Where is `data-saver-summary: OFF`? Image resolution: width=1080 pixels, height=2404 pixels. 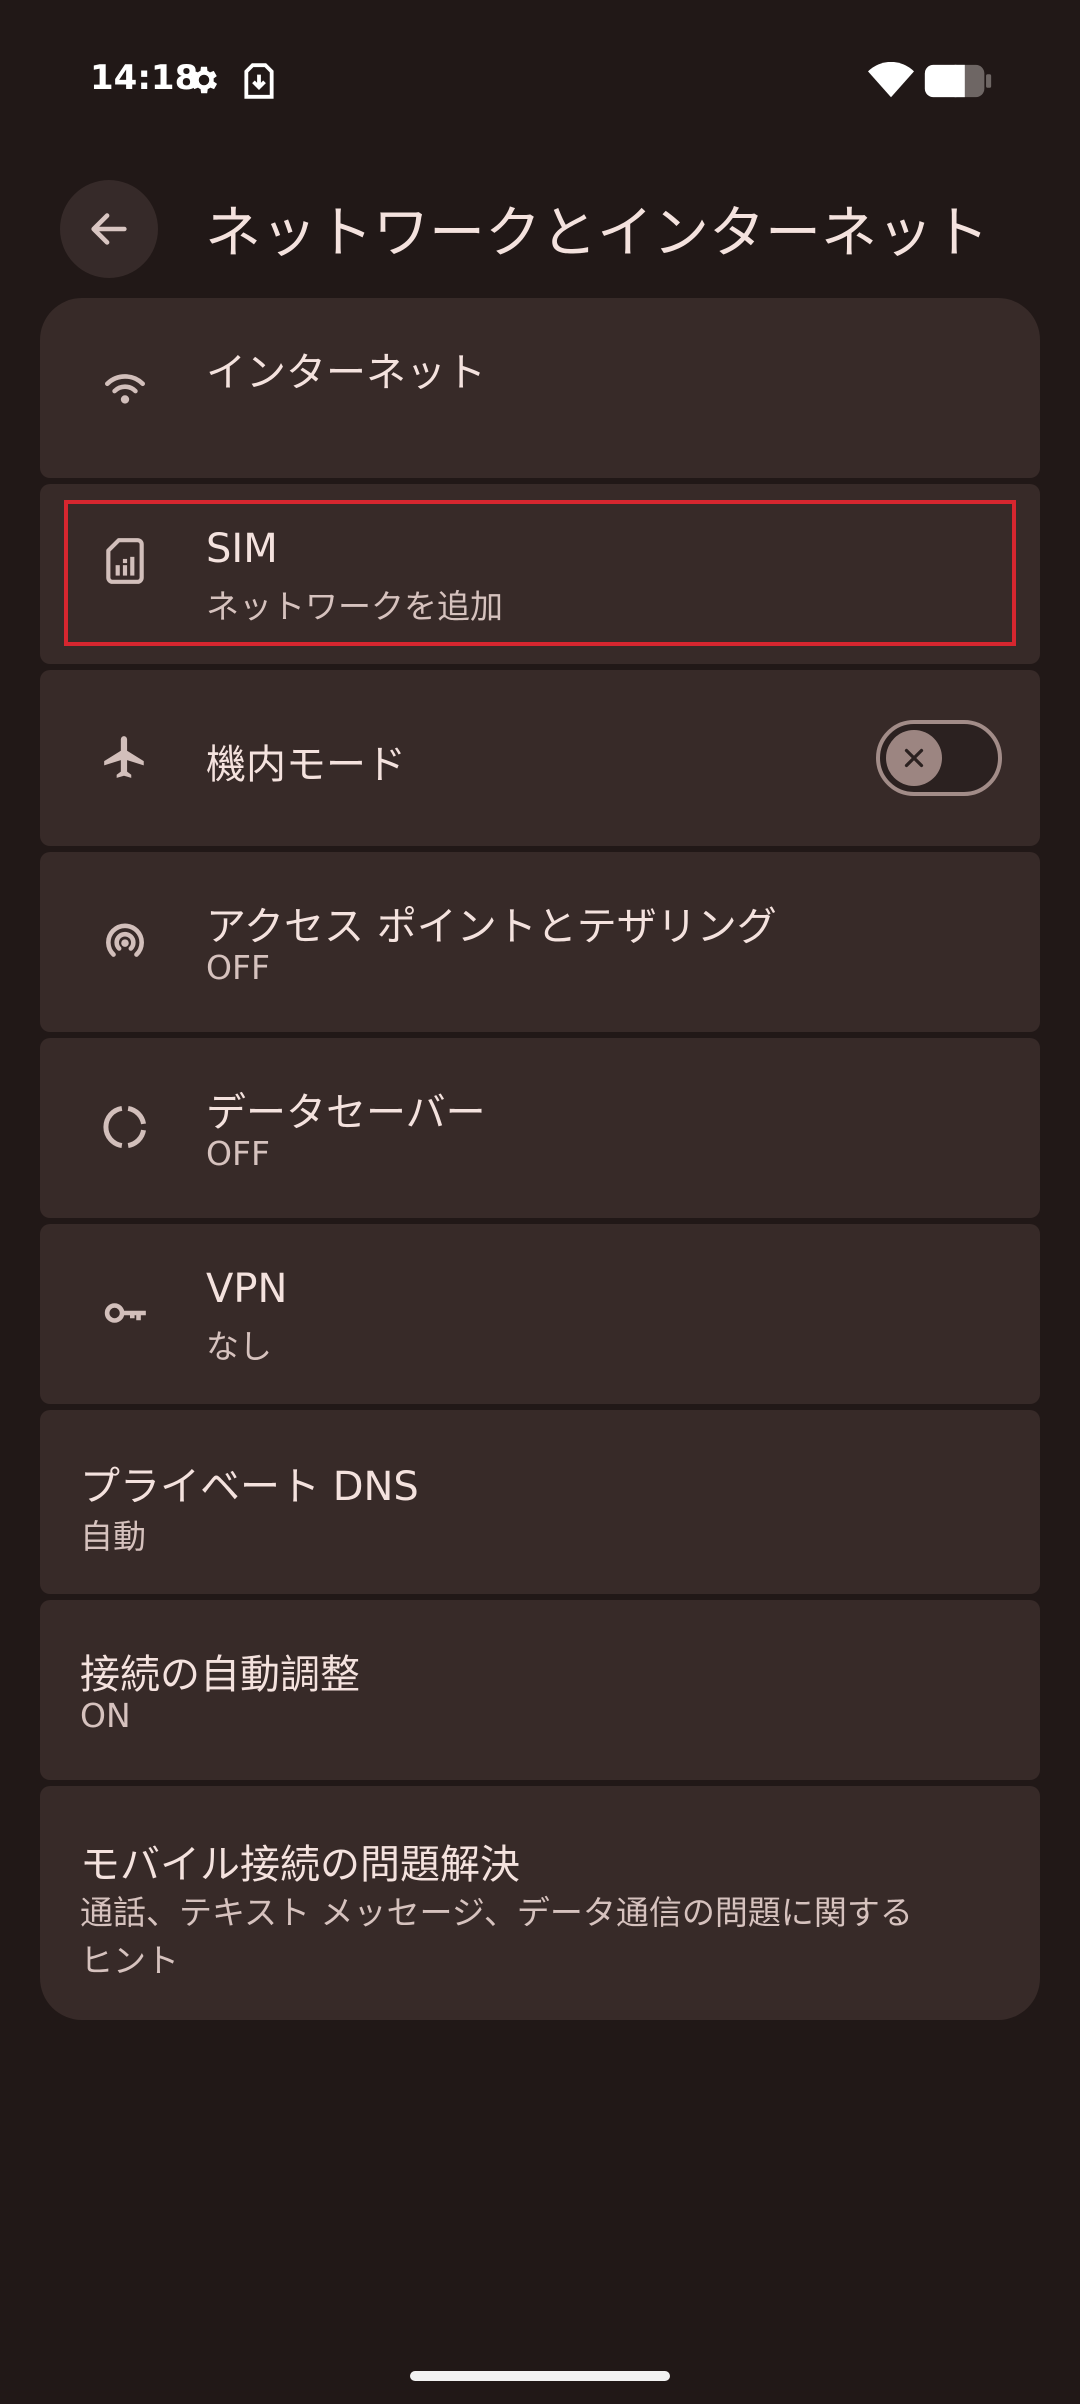 data-saver-summary: OFF is located at coordinates (238, 1153).